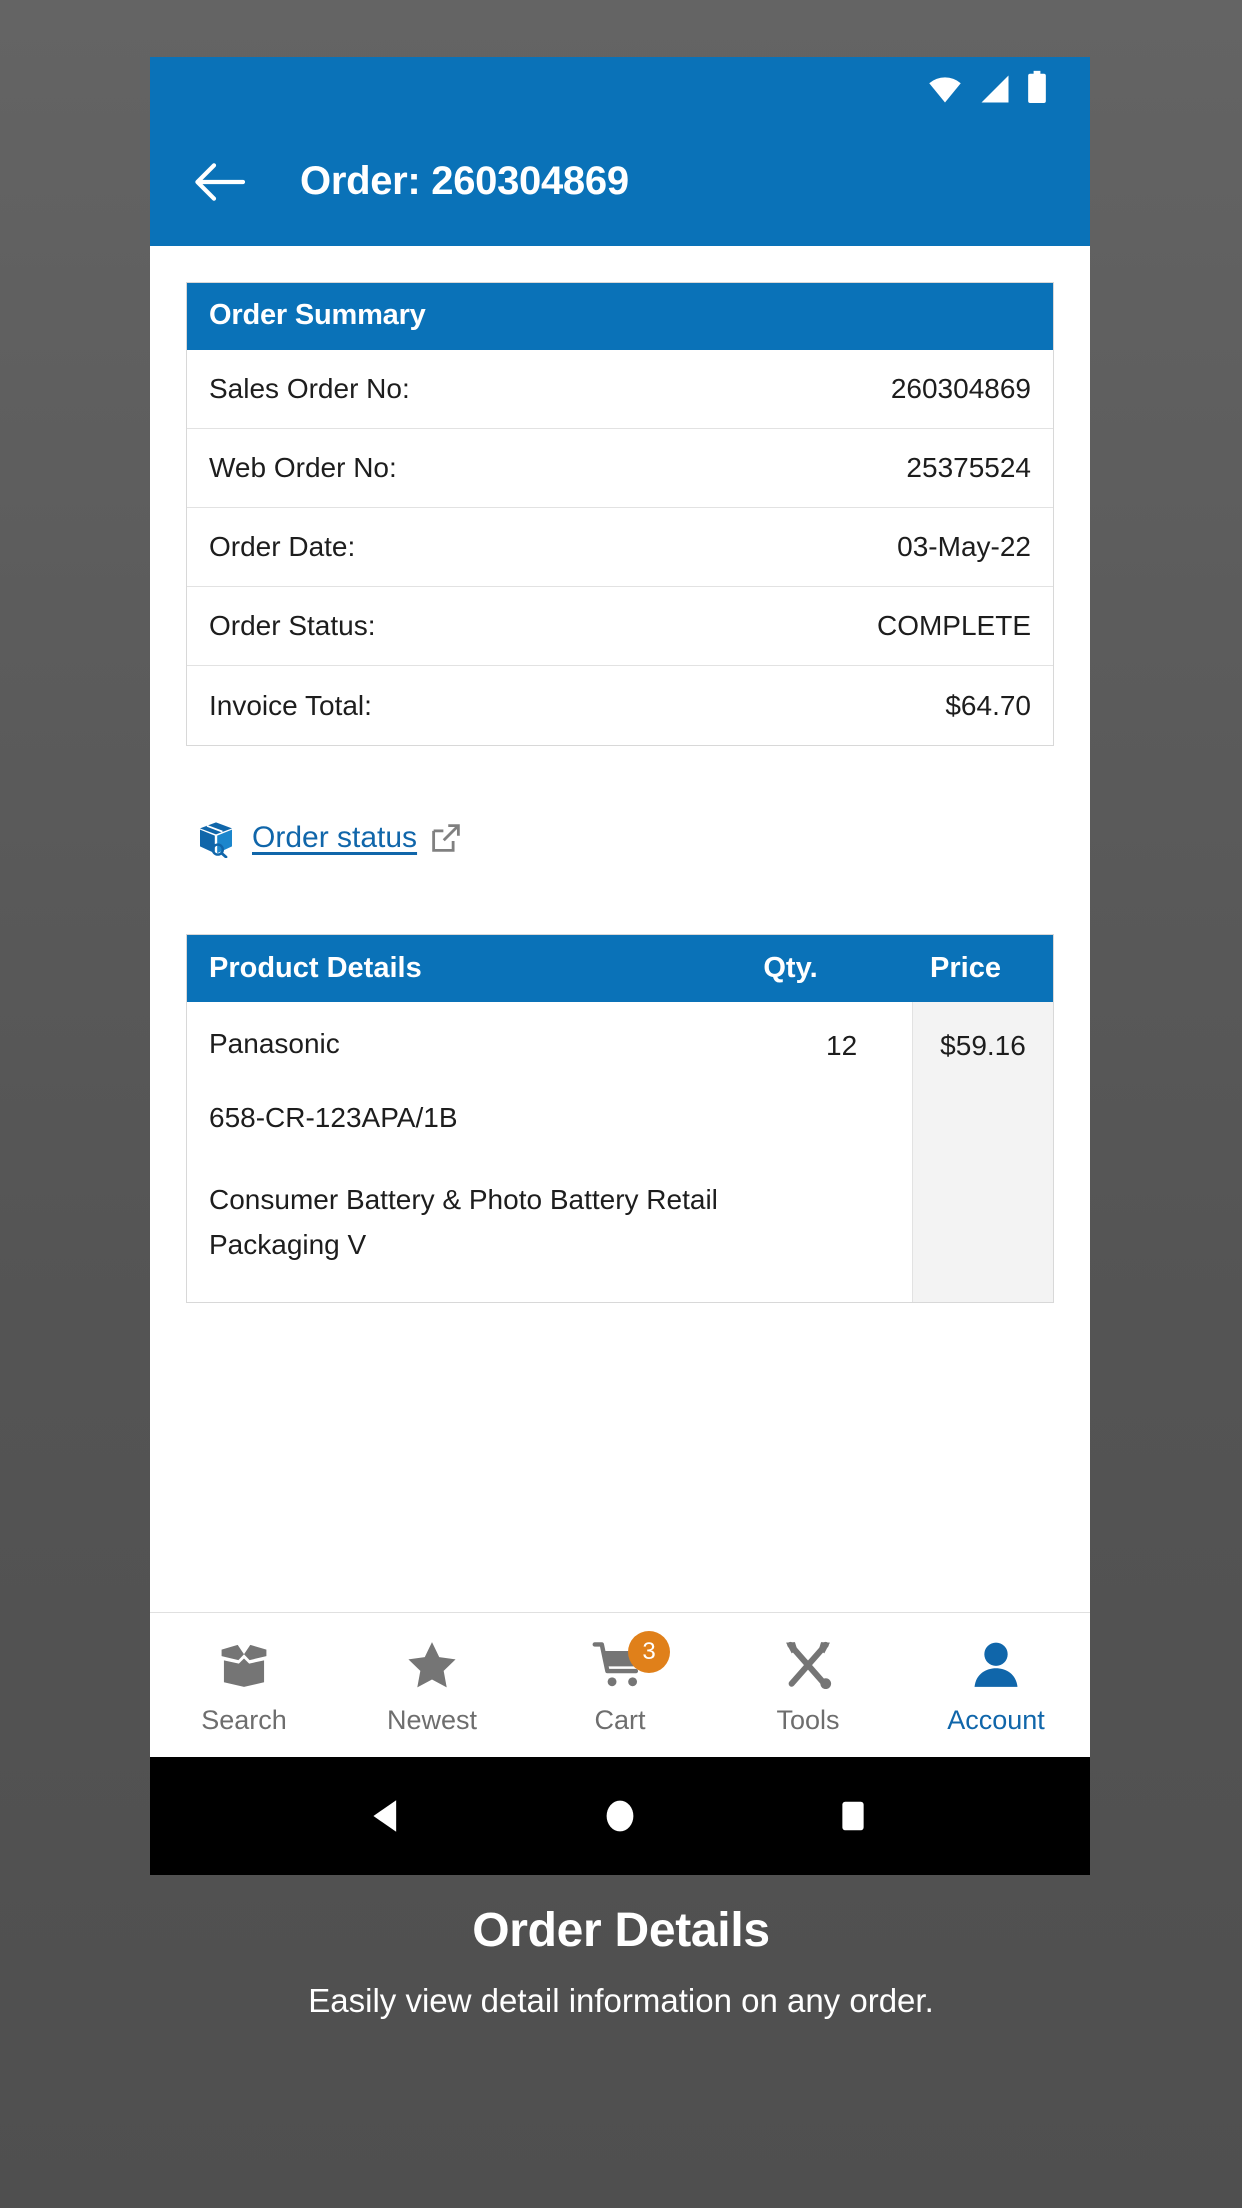 This screenshot has height=2208, width=1242. Describe the element at coordinates (303, 467) in the screenshot. I see `summary-label: Web Order No:` at that location.